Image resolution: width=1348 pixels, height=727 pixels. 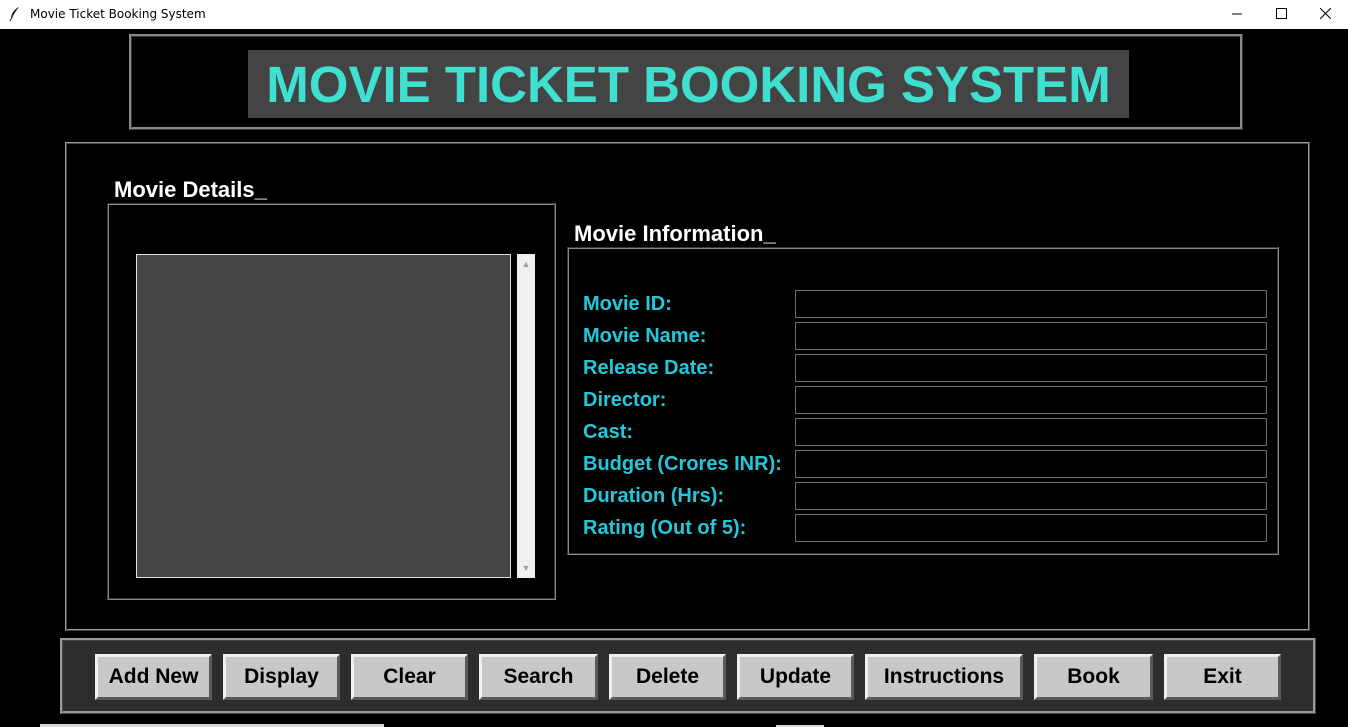 What do you see at coordinates (1031, 528) in the screenshot?
I see `rating-field` at bounding box center [1031, 528].